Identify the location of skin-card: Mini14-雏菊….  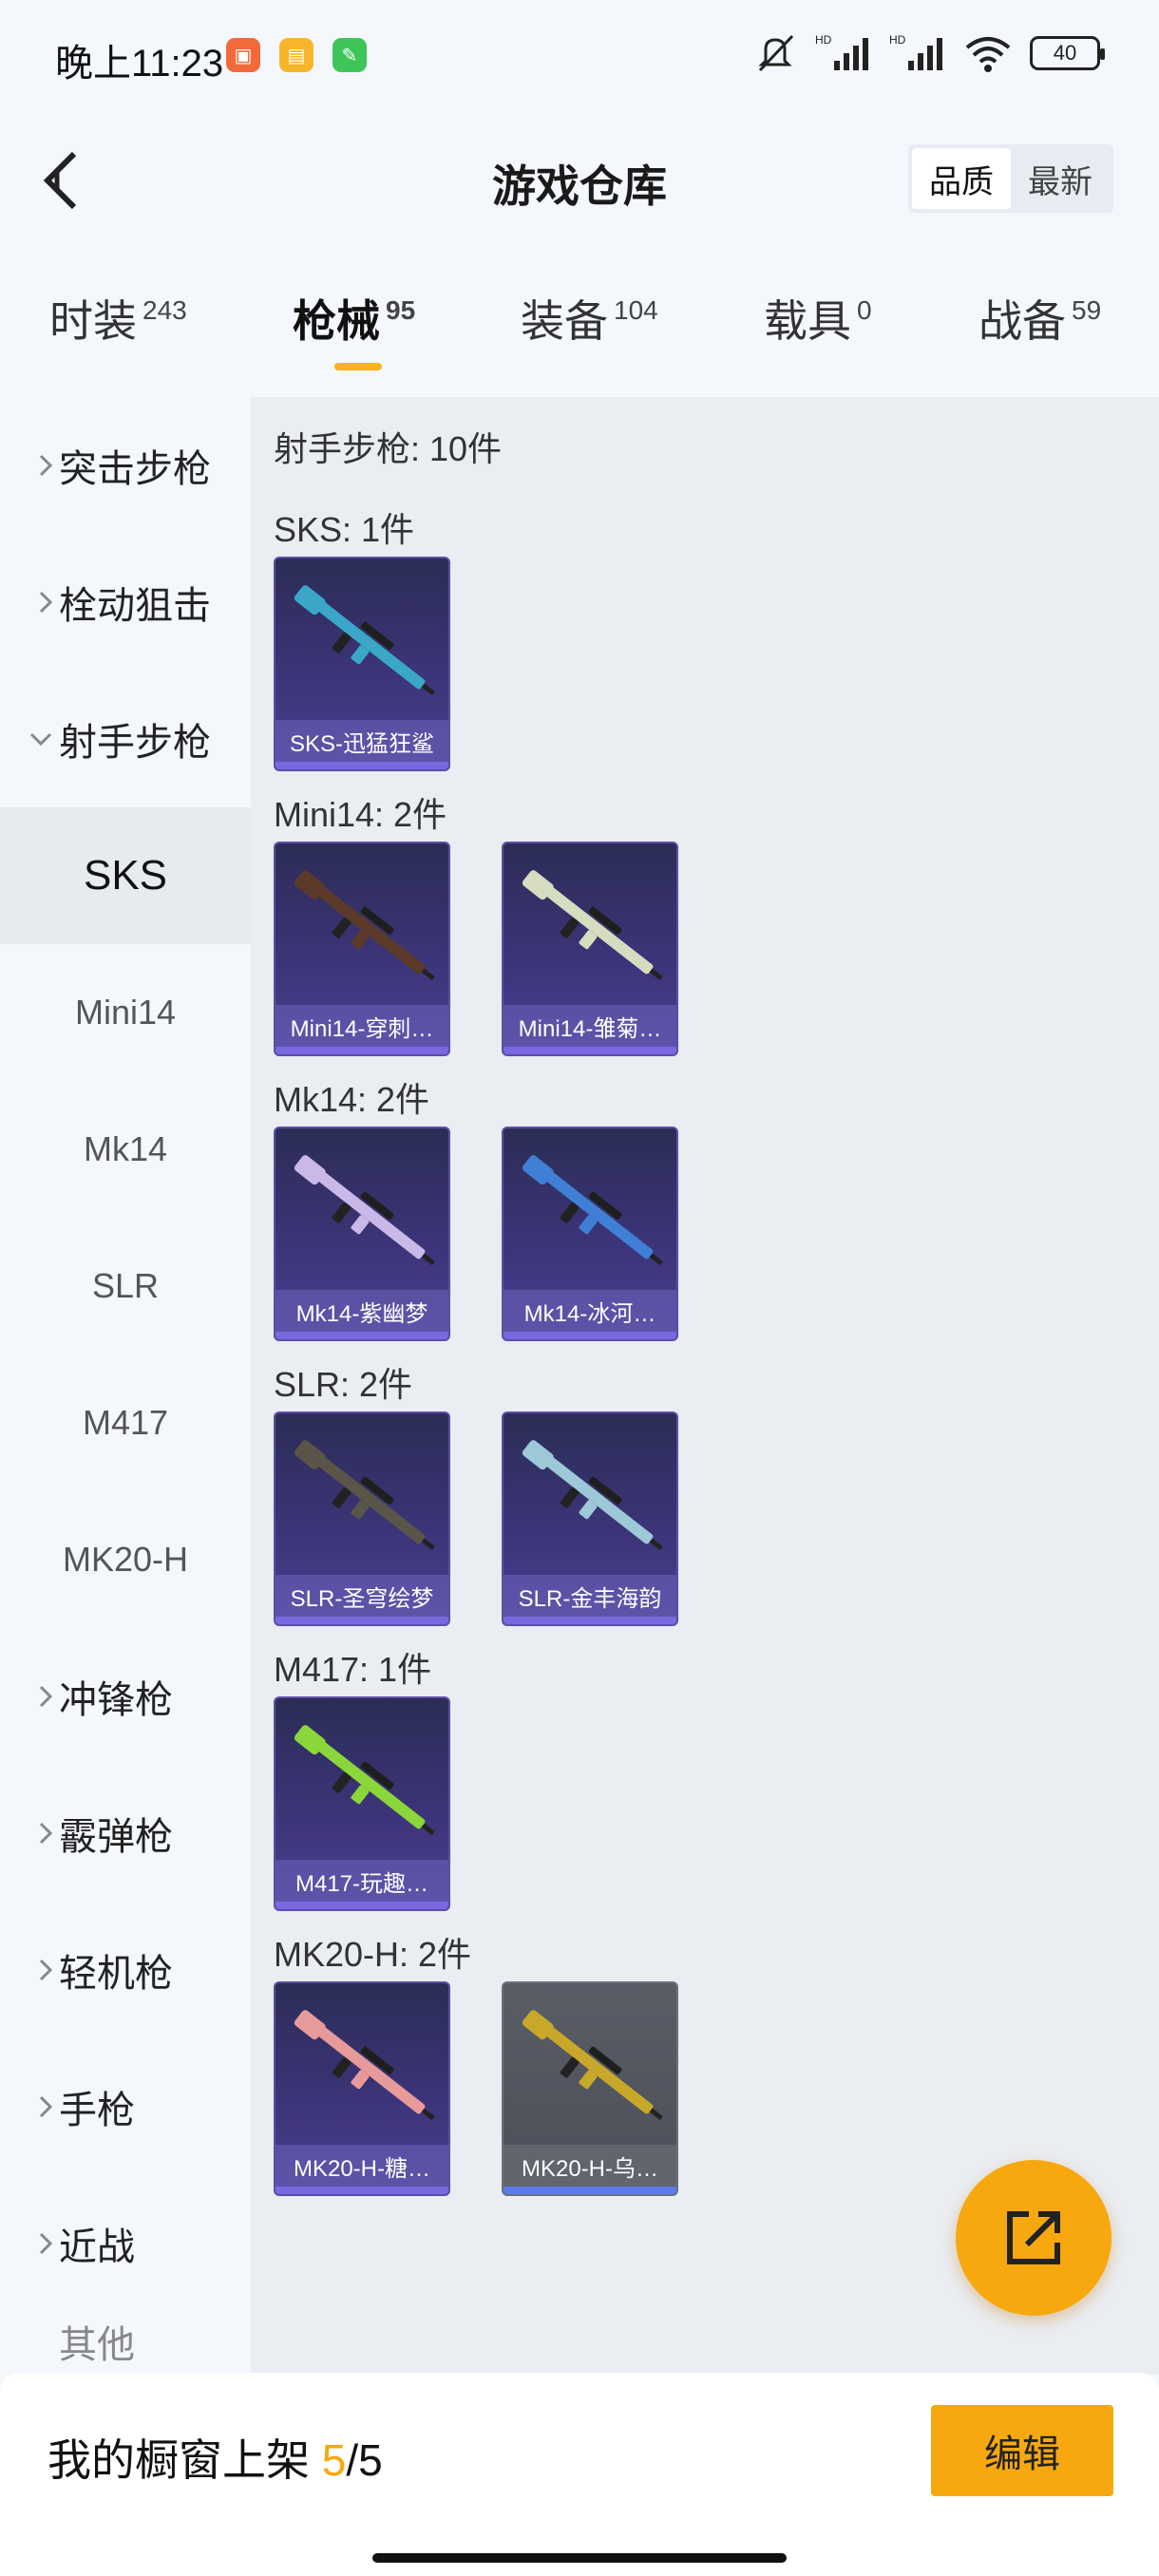
(590, 949).